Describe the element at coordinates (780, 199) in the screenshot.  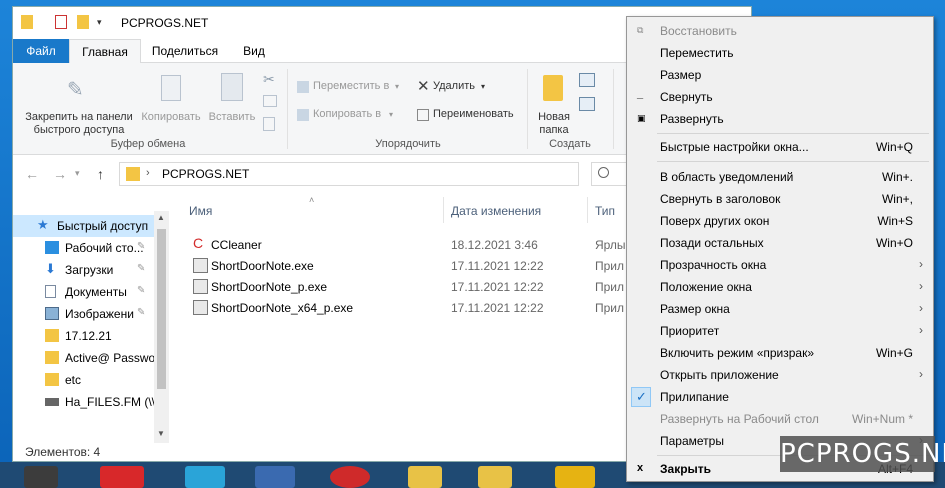
I see `menu-item-roll-up: Свернуть в заголовок Win+,` at that location.